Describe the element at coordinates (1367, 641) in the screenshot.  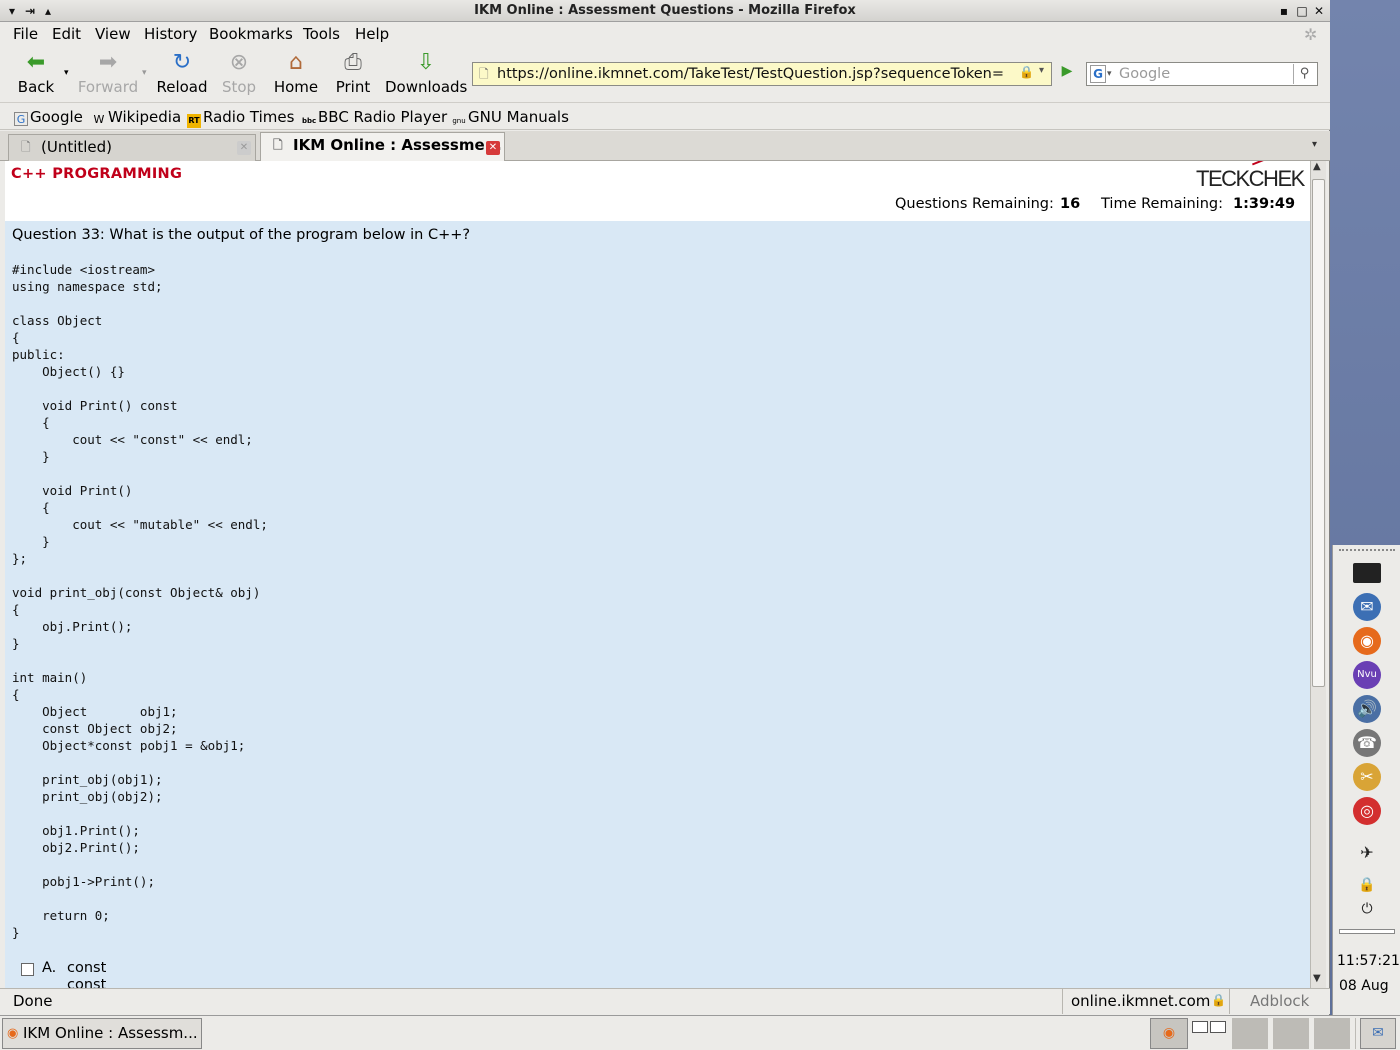
I see `firefox-icon: ◉` at that location.